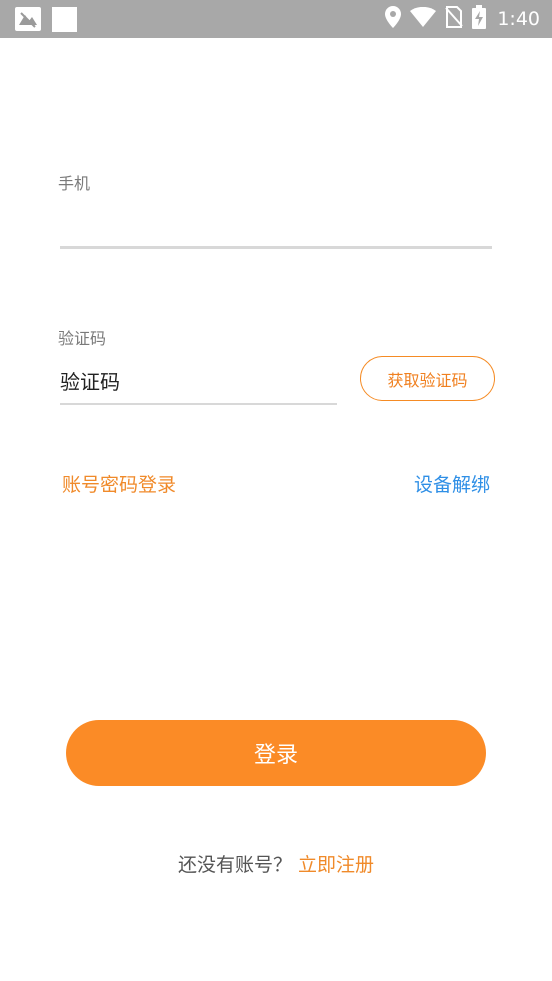 This screenshot has width=552, height=981. What do you see at coordinates (64, 19) in the screenshot?
I see `blank-notification-icon` at bounding box center [64, 19].